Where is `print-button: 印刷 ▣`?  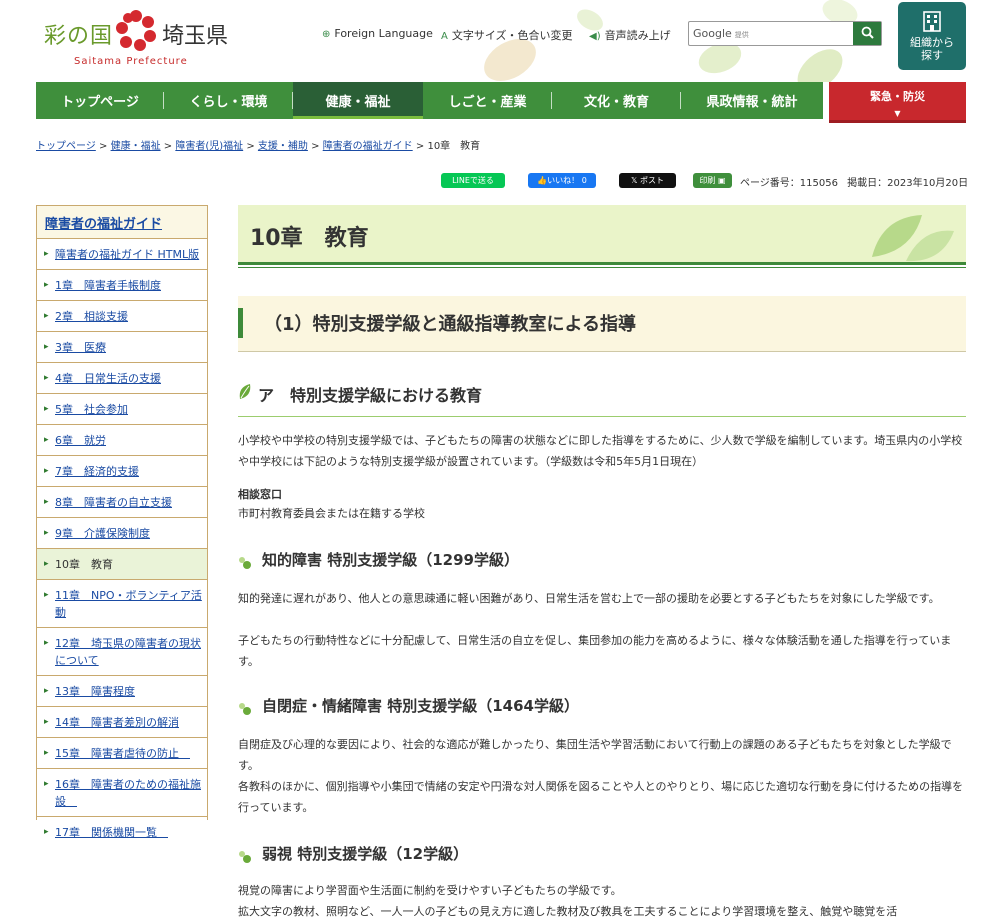
print-button: 印刷 ▣ is located at coordinates (712, 180).